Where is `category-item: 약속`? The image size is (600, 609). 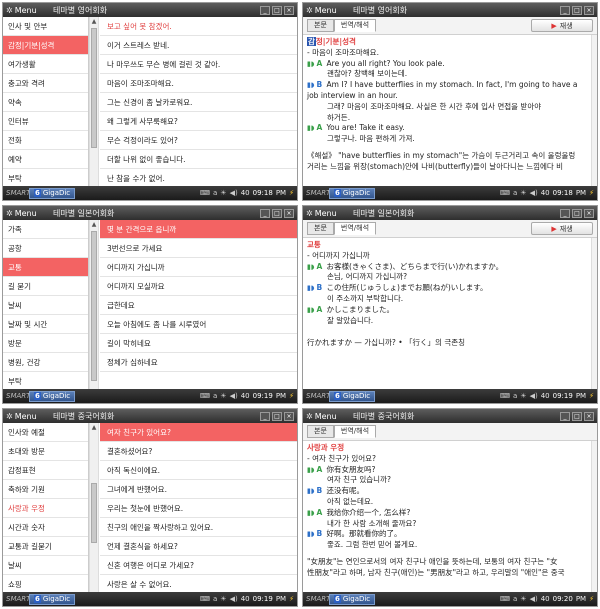
category-item: 약속 is located at coordinates (45, 102).